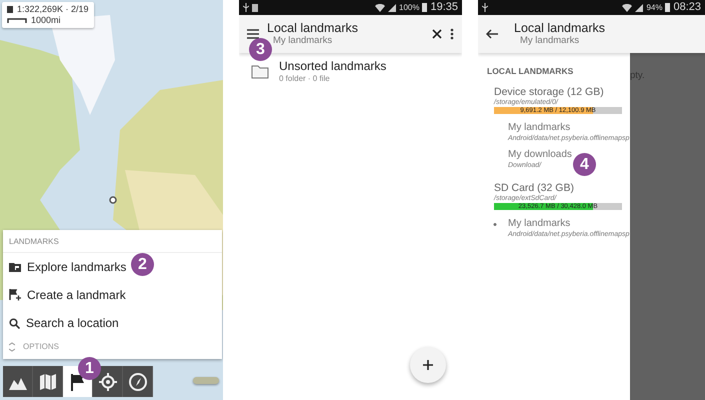  I want to click on plus-icon, so click(428, 365).